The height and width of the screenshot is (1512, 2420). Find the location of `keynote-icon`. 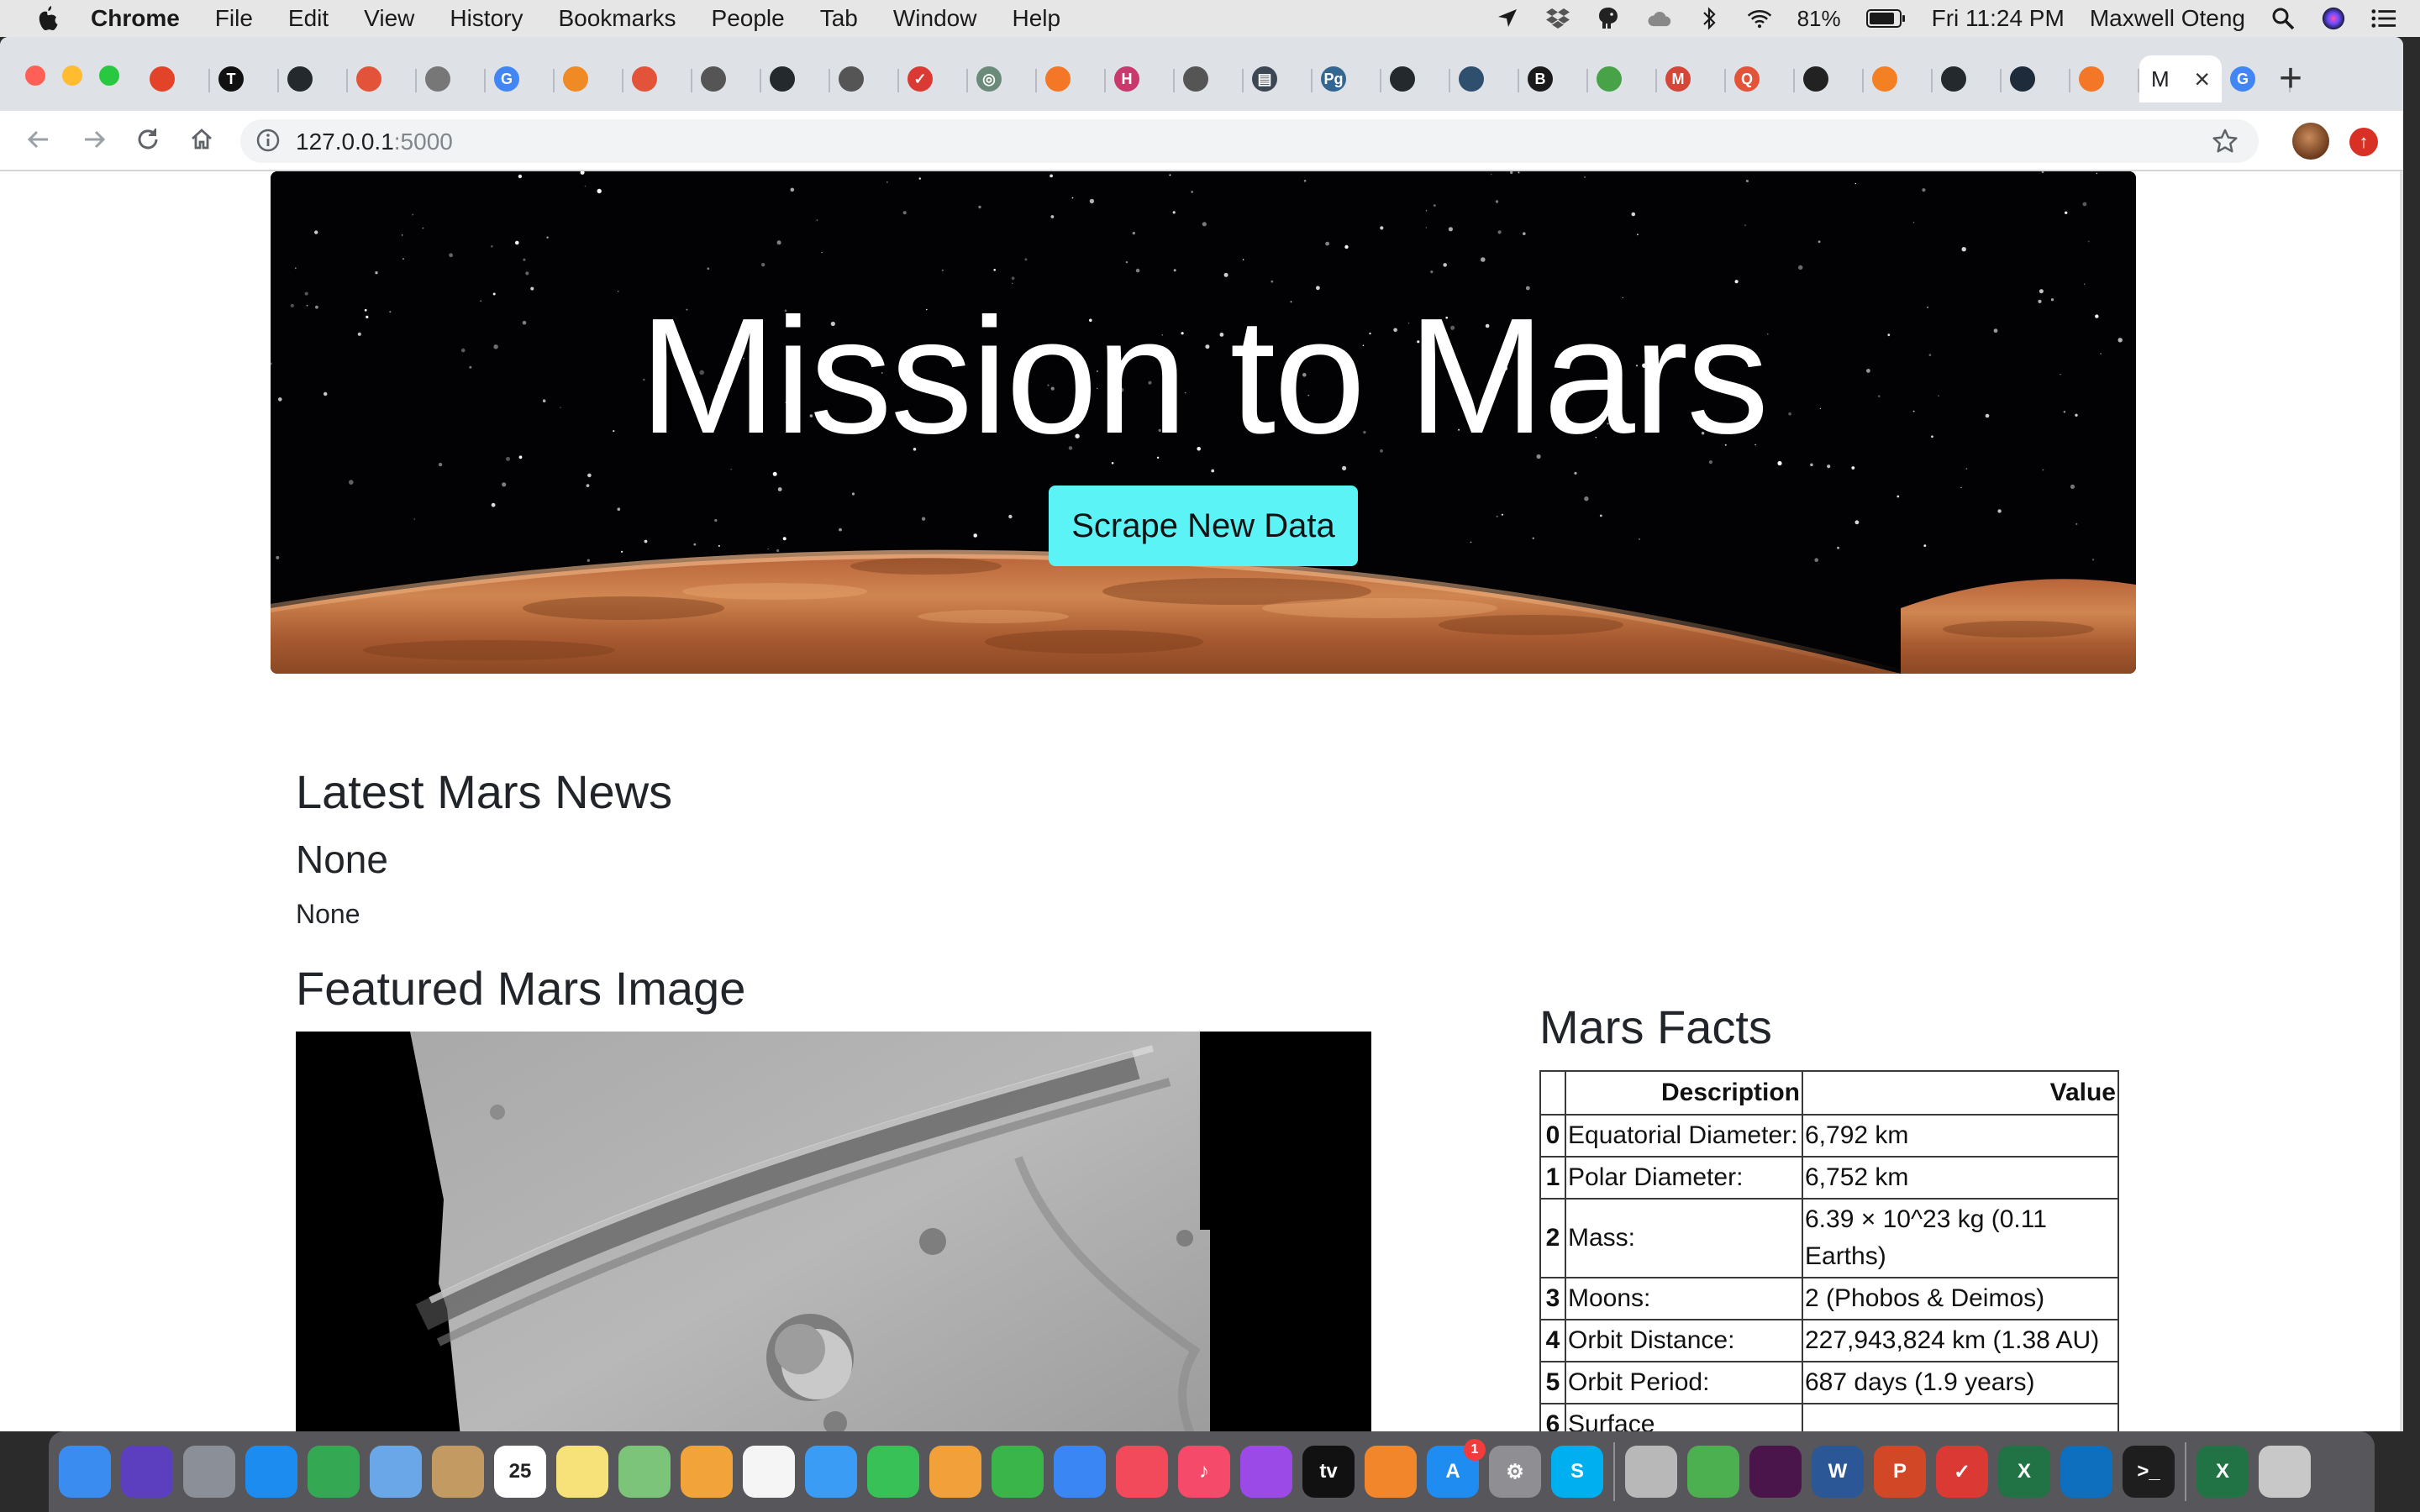

keynote-icon is located at coordinates (1080, 1472).